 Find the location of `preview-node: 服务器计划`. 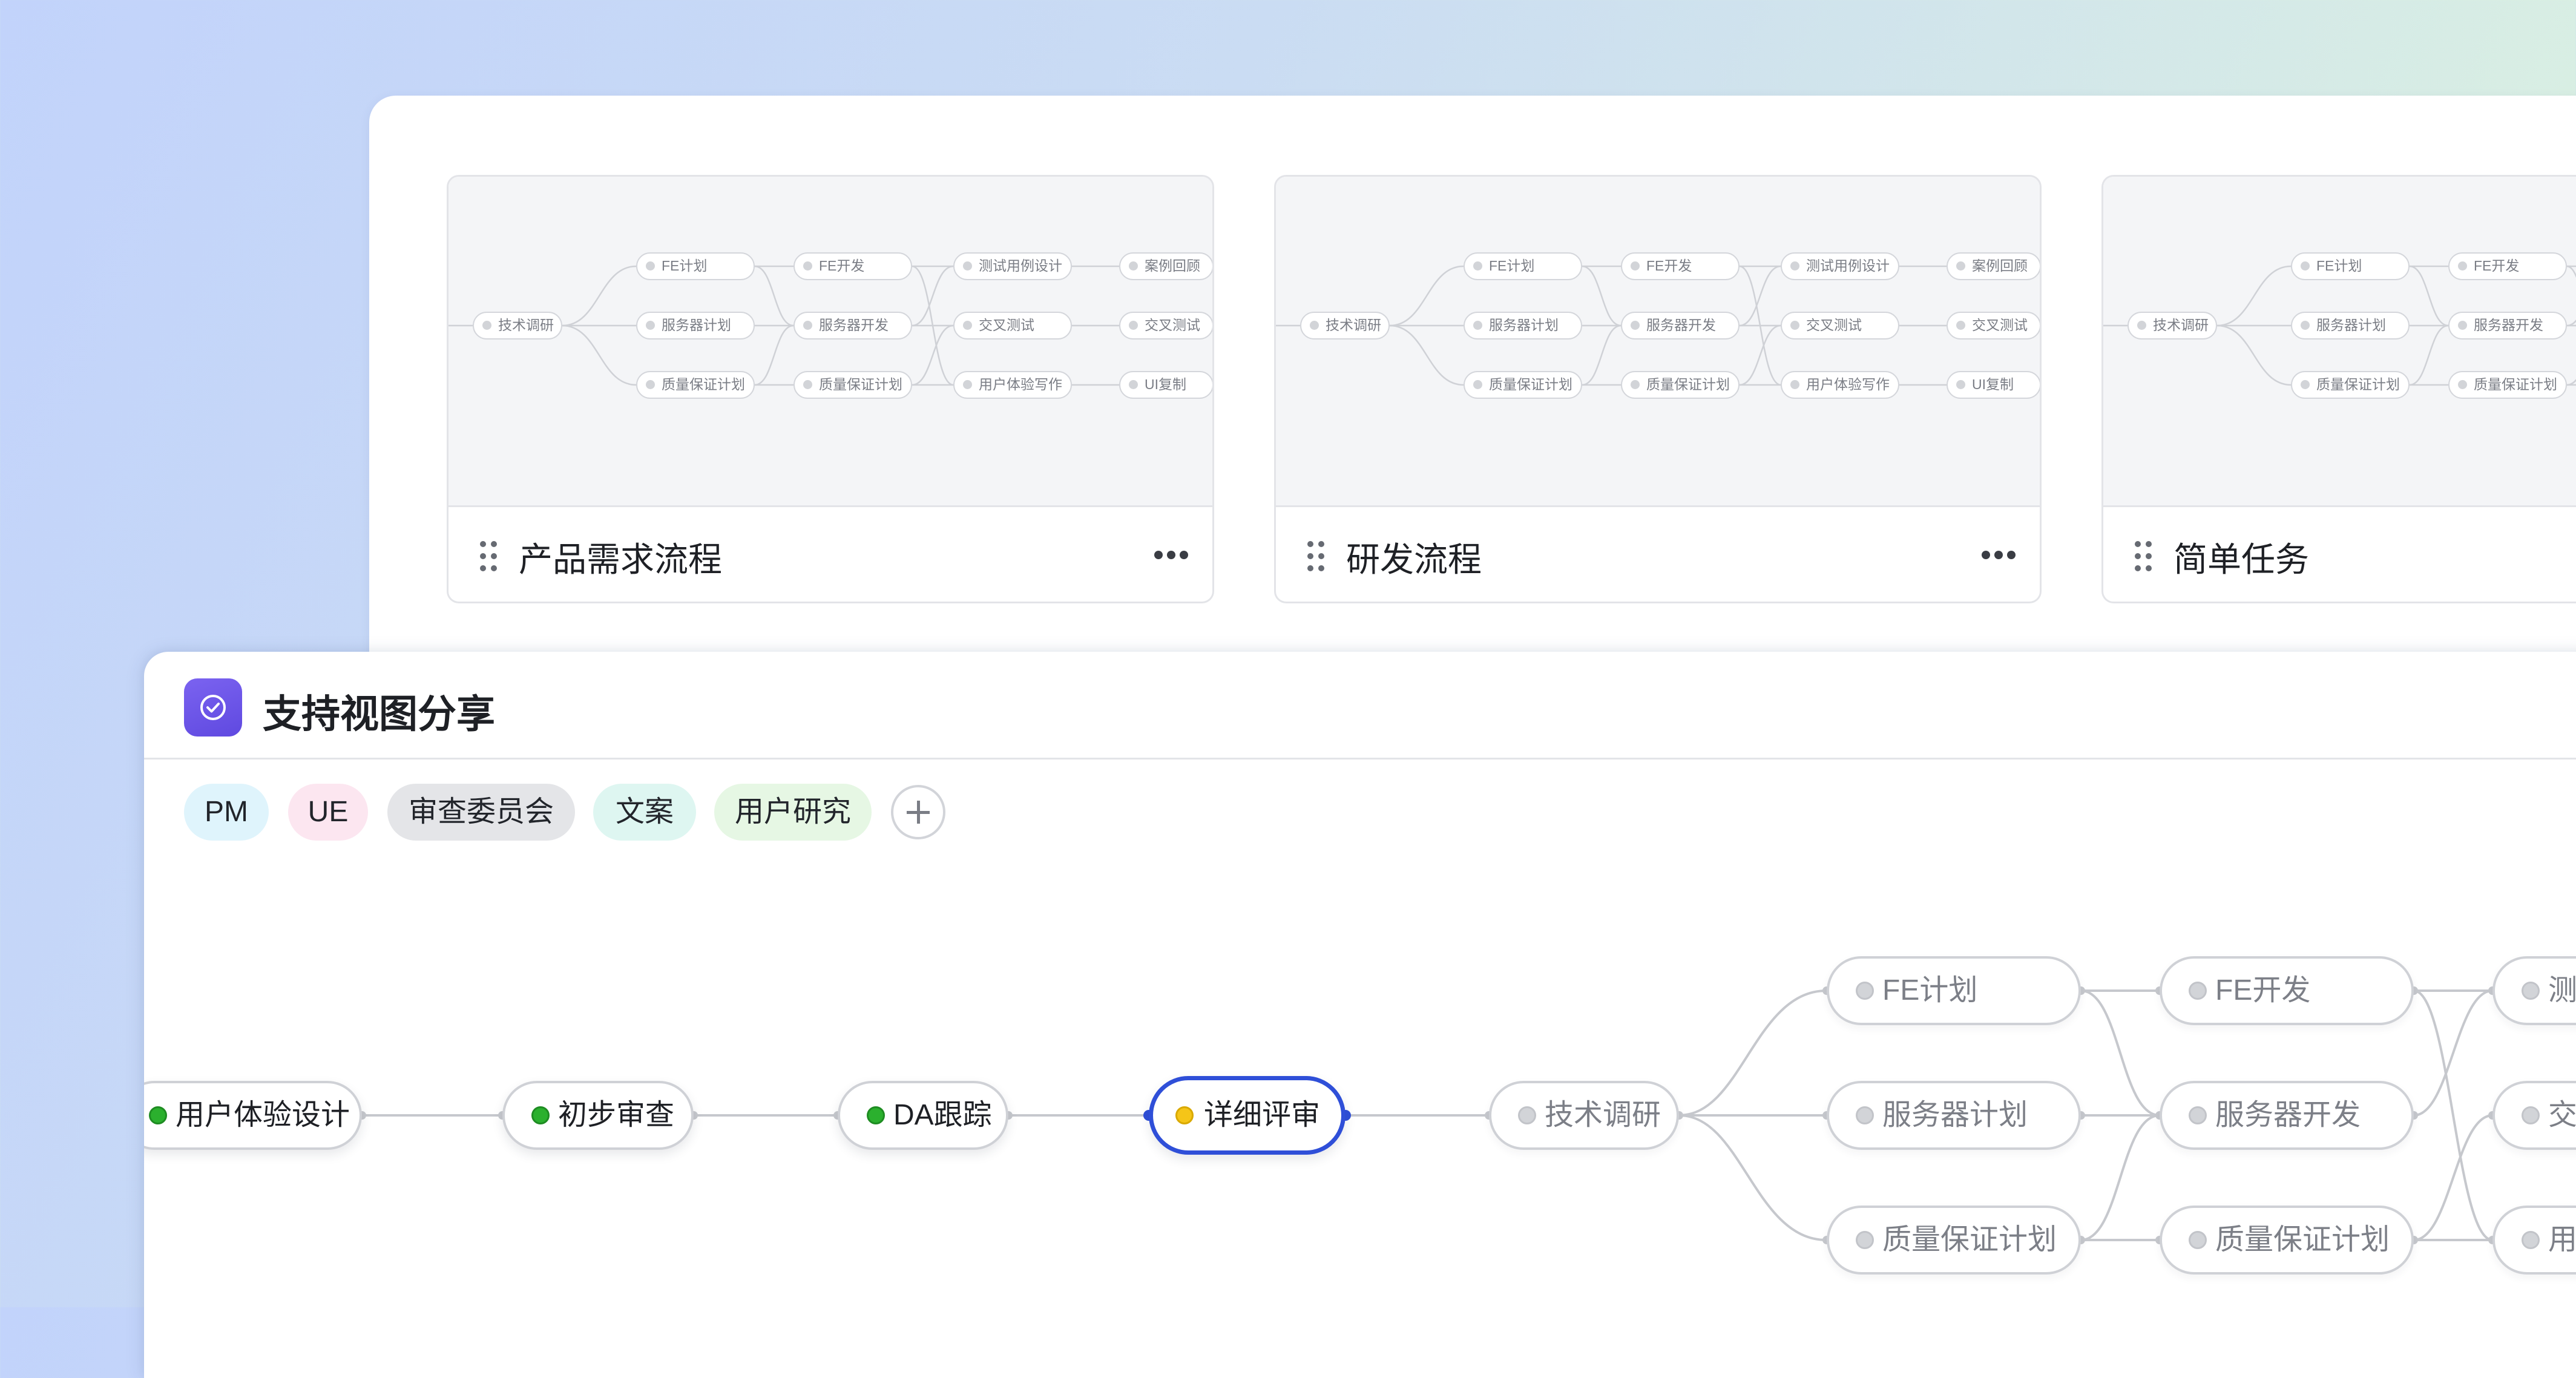

preview-node: 服务器计划 is located at coordinates (2350, 326).